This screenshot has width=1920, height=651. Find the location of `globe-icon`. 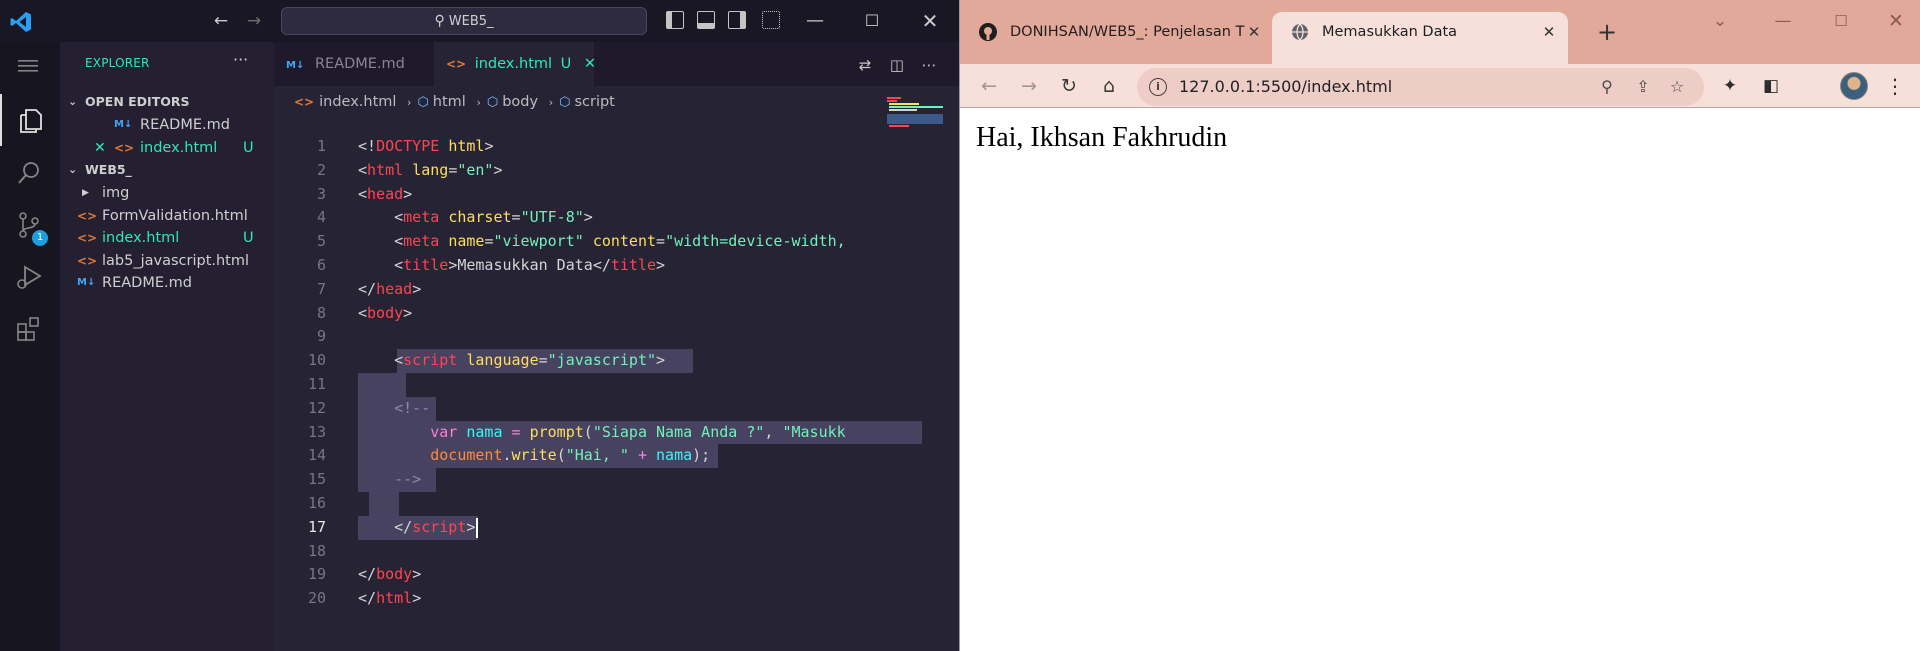

globe-icon is located at coordinates (1300, 32).